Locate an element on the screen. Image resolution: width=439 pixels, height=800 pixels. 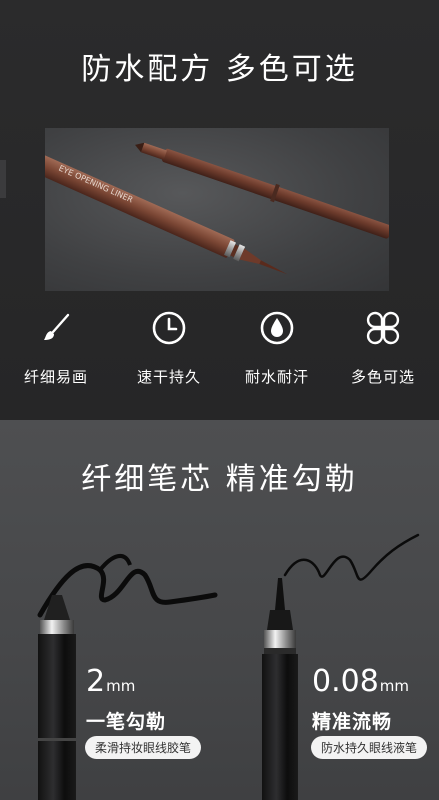
feature-label: 多色可选 is located at coordinates (382, 377).